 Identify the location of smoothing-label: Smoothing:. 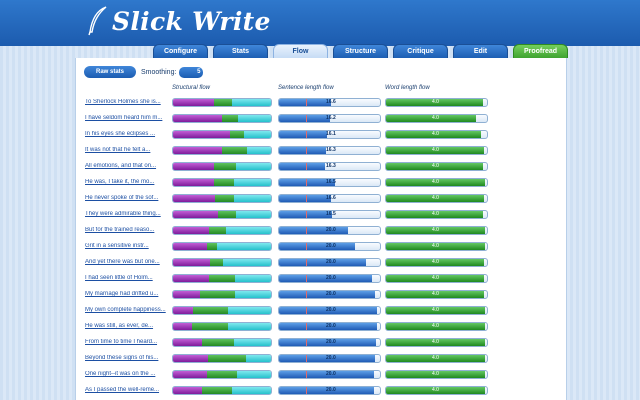
(159, 72).